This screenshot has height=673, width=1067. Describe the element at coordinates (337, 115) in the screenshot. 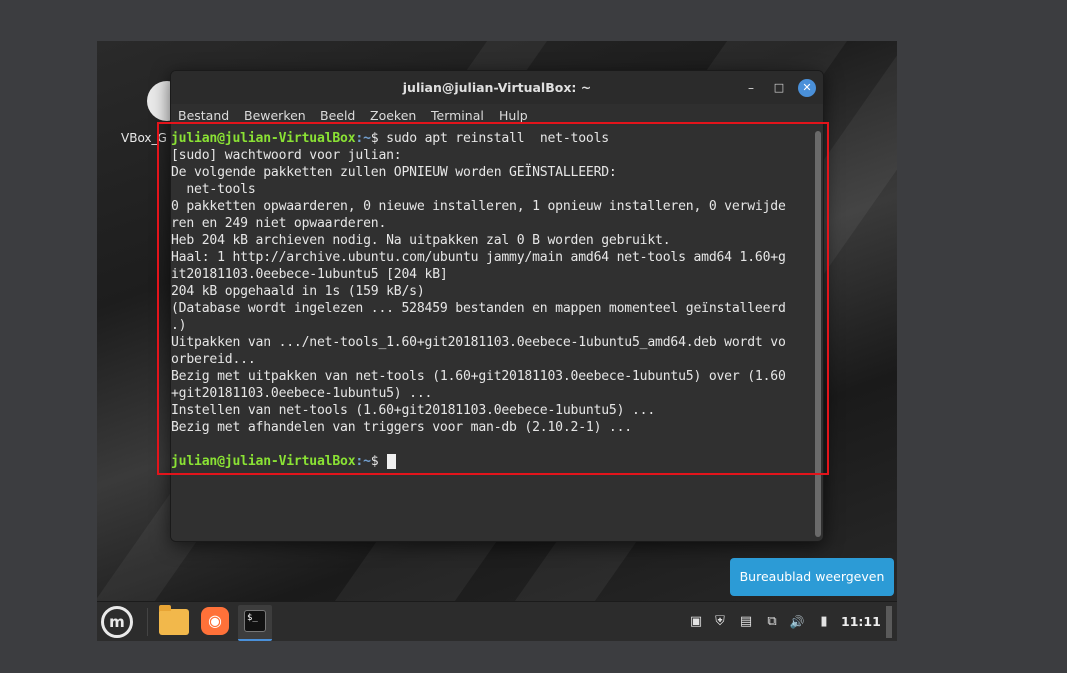

I see `menu-beeld: Beeld` at that location.